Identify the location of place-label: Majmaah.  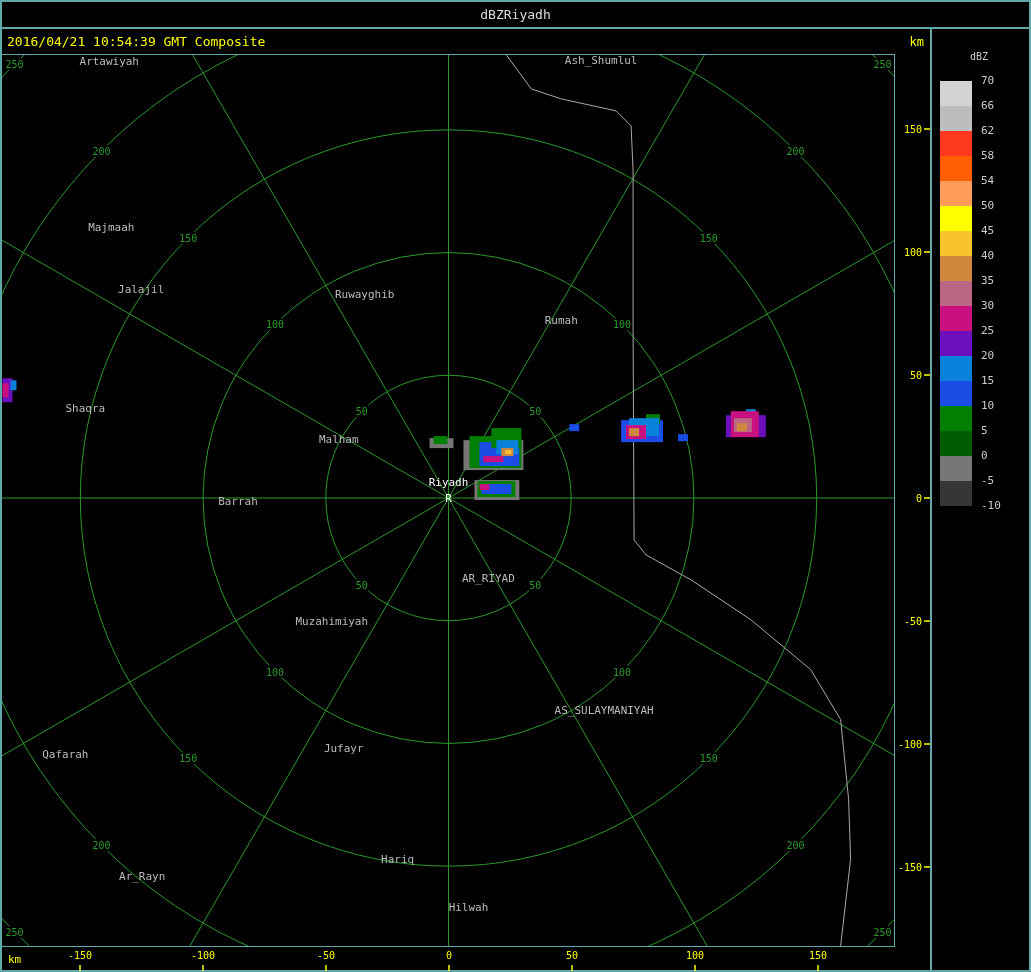
(111, 227).